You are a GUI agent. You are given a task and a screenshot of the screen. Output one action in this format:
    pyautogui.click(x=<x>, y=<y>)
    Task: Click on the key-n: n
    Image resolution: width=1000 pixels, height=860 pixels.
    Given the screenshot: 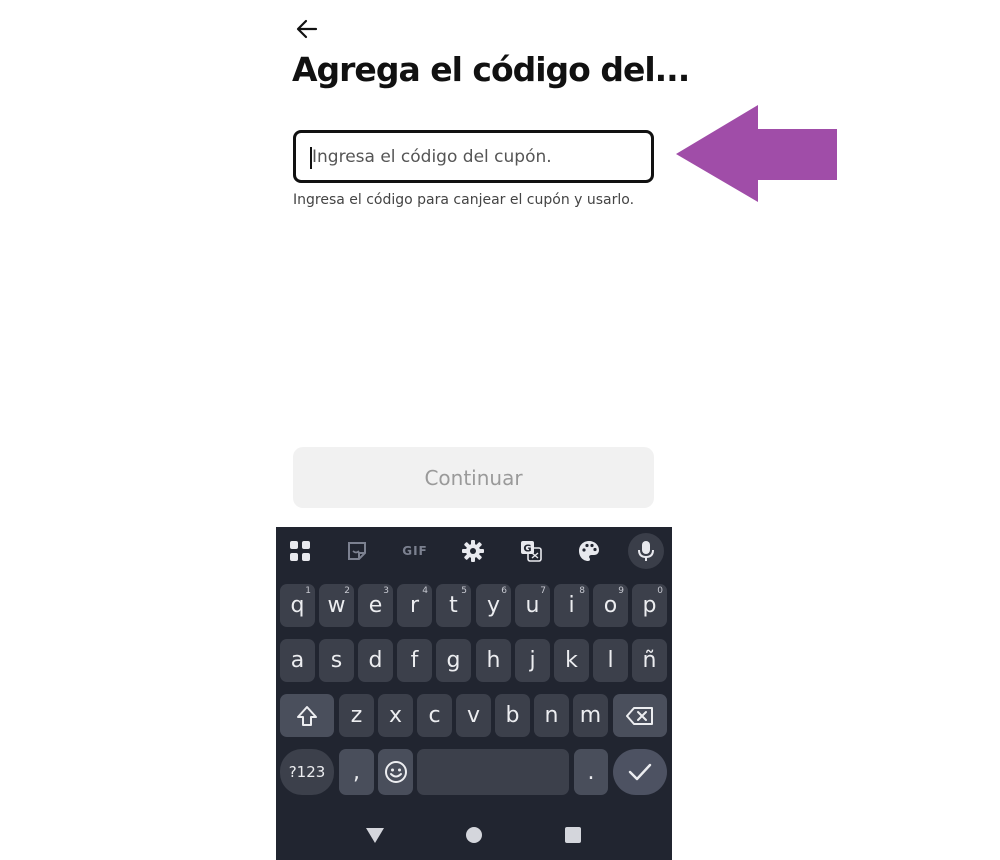 What is the action you would take?
    pyautogui.click(x=551, y=715)
    